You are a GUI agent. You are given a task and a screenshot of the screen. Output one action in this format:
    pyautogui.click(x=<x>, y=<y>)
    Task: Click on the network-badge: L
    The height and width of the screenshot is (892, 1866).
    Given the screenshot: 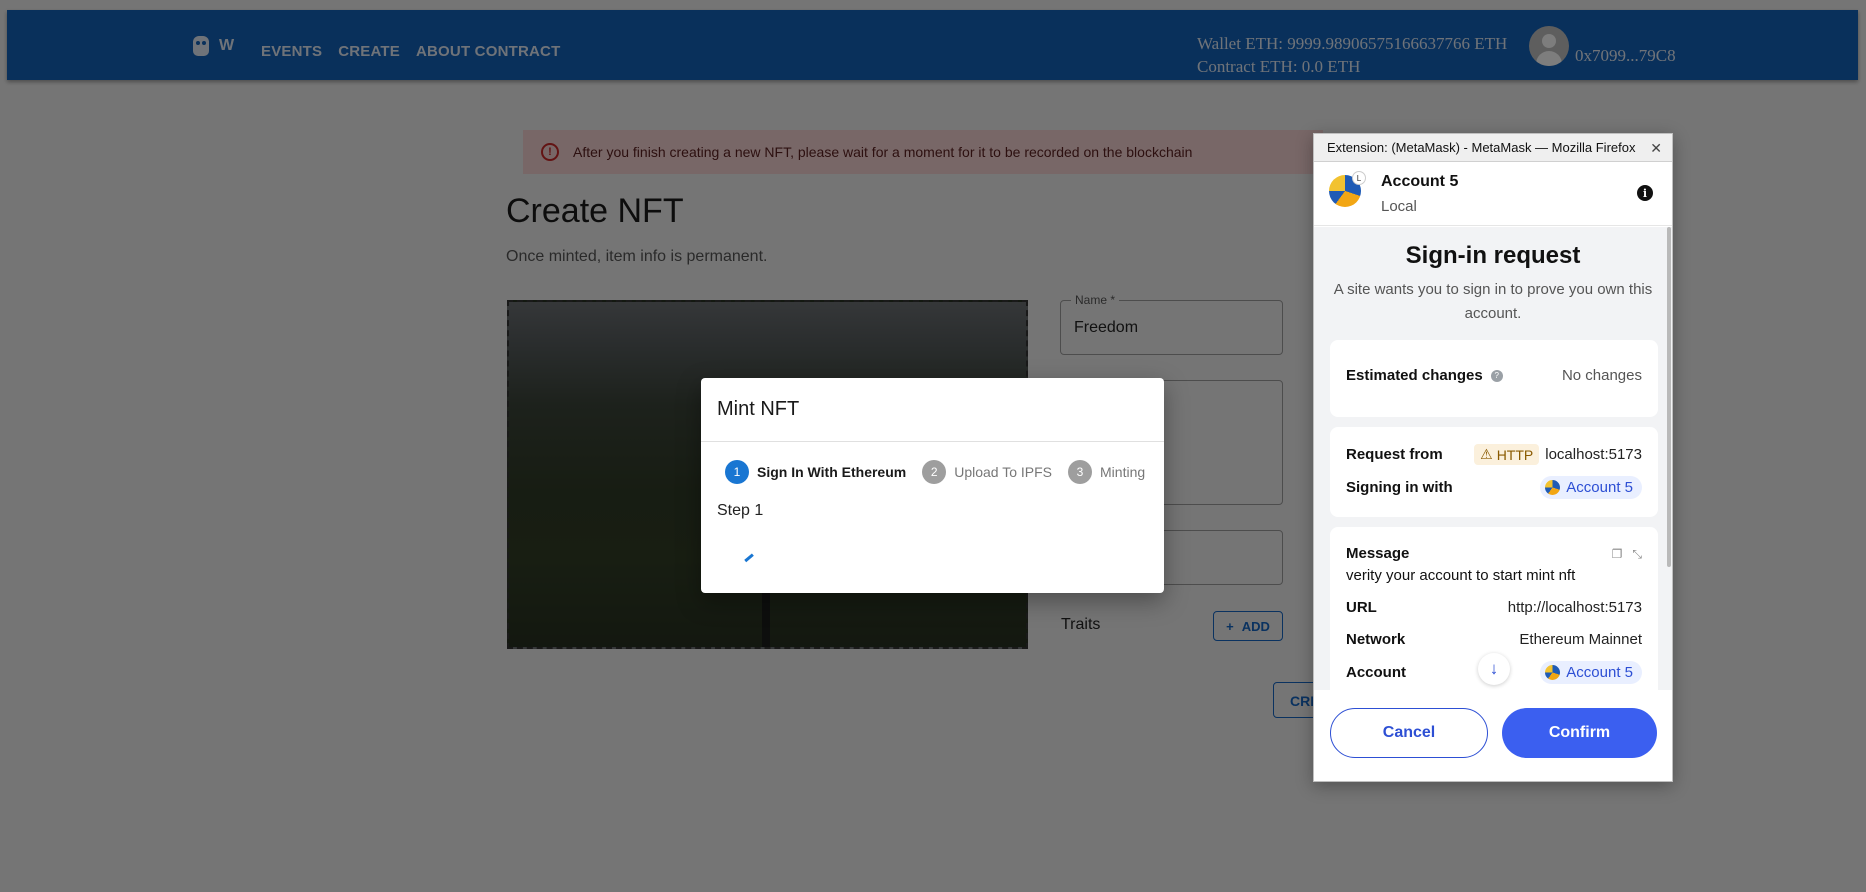 What is the action you would take?
    pyautogui.click(x=1359, y=178)
    